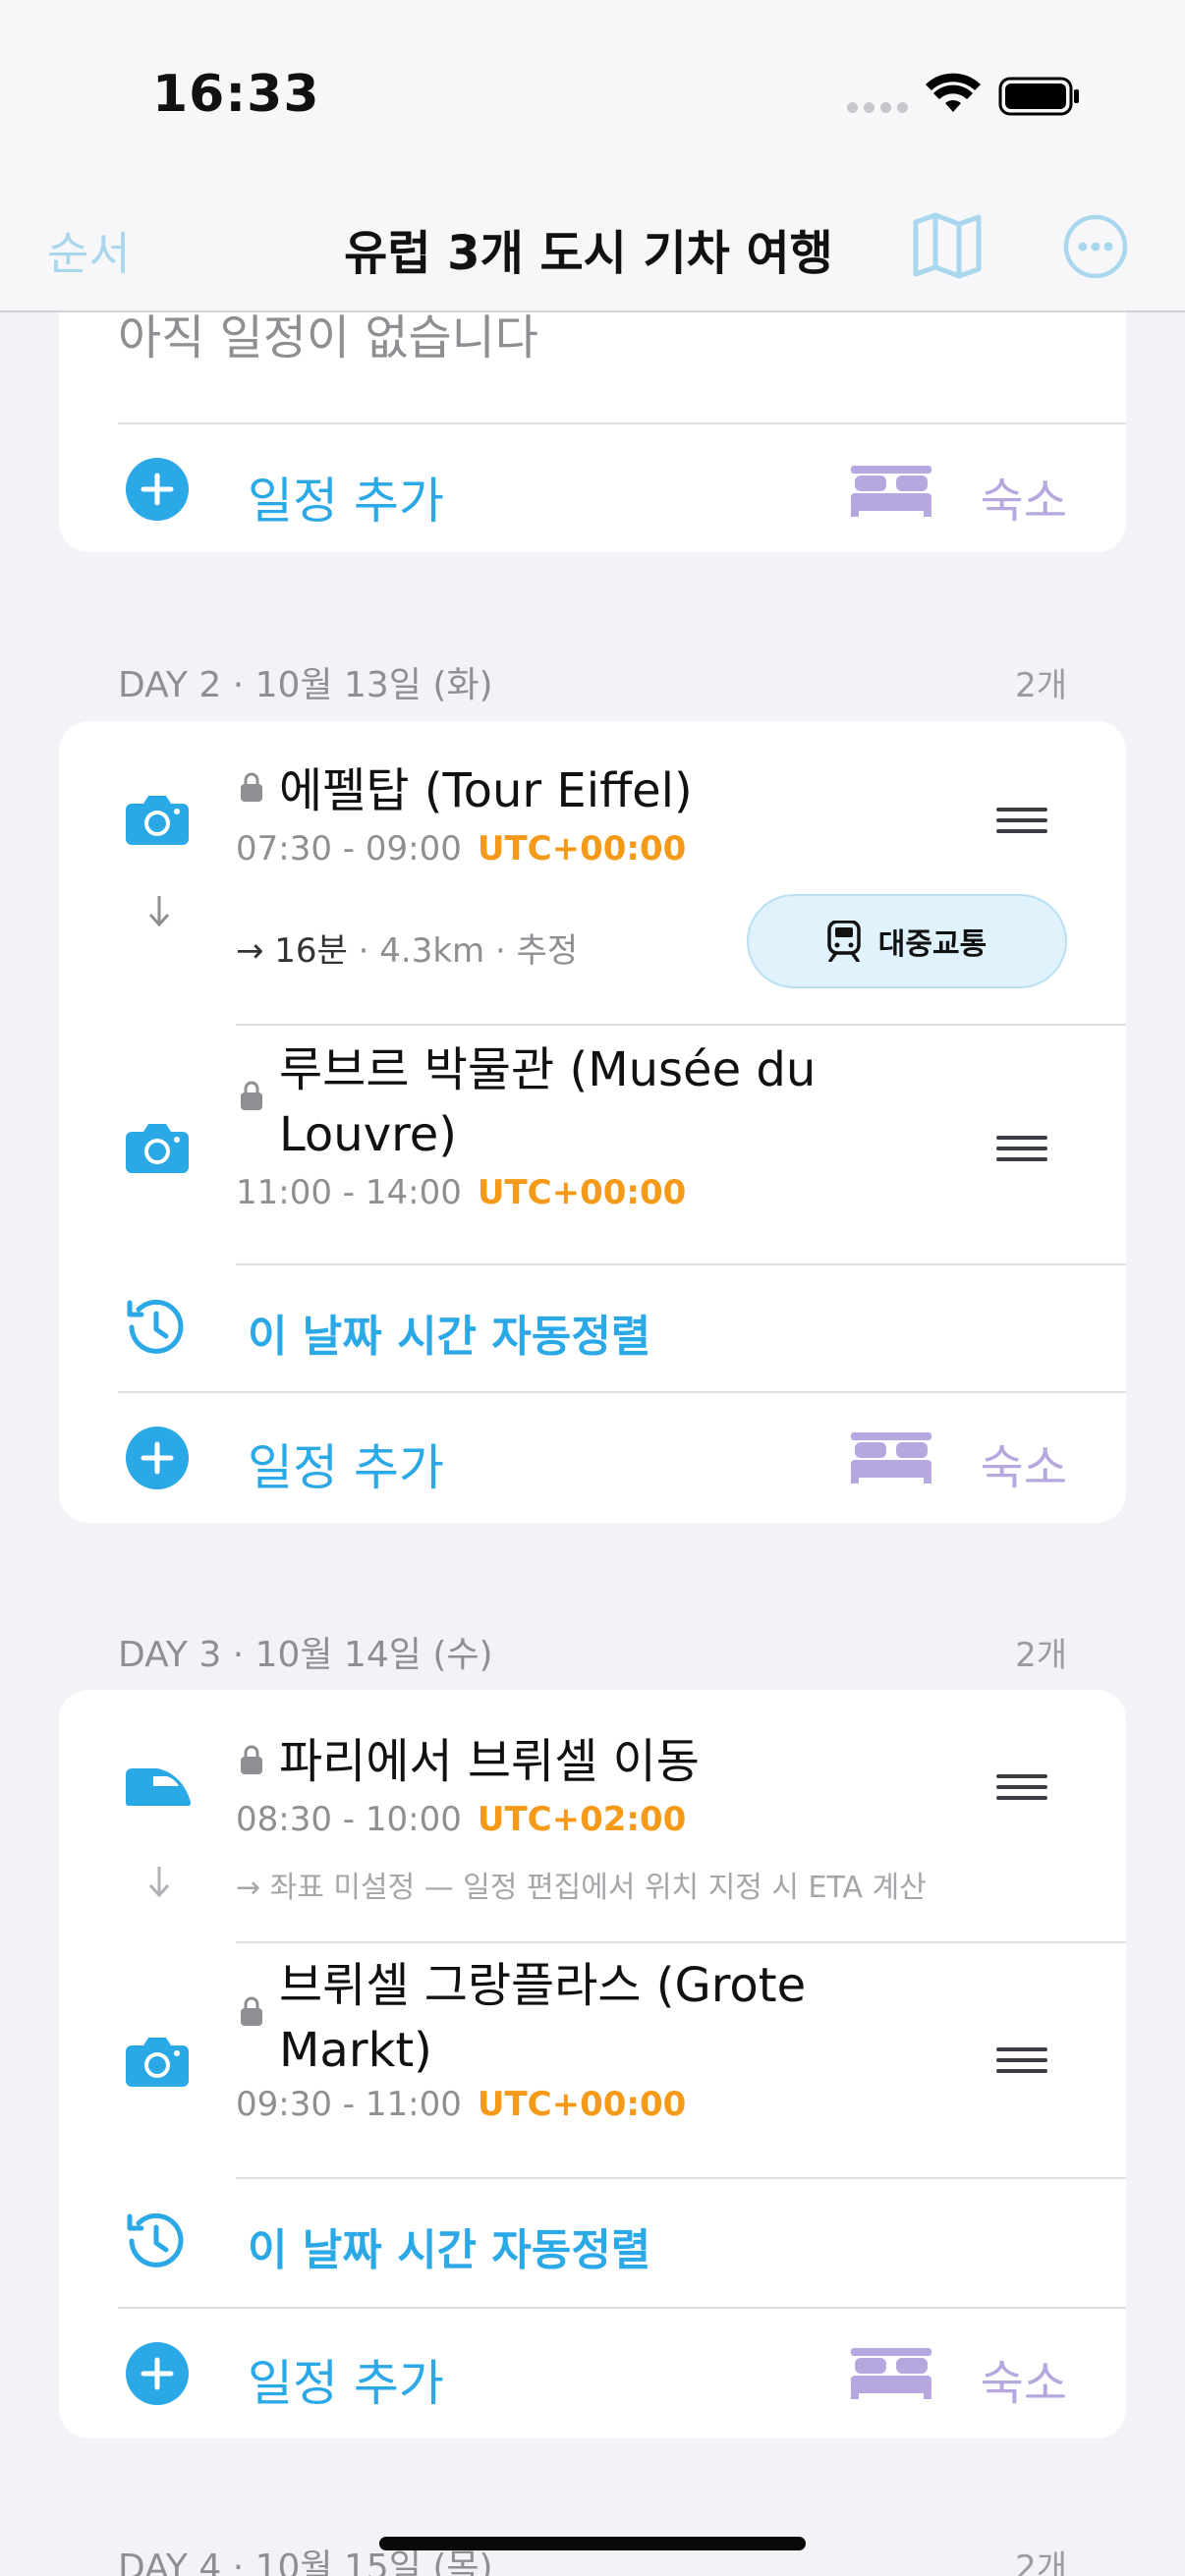 The height and width of the screenshot is (2576, 1185). Describe the element at coordinates (1096, 246) in the screenshot. I see `more-icon` at that location.